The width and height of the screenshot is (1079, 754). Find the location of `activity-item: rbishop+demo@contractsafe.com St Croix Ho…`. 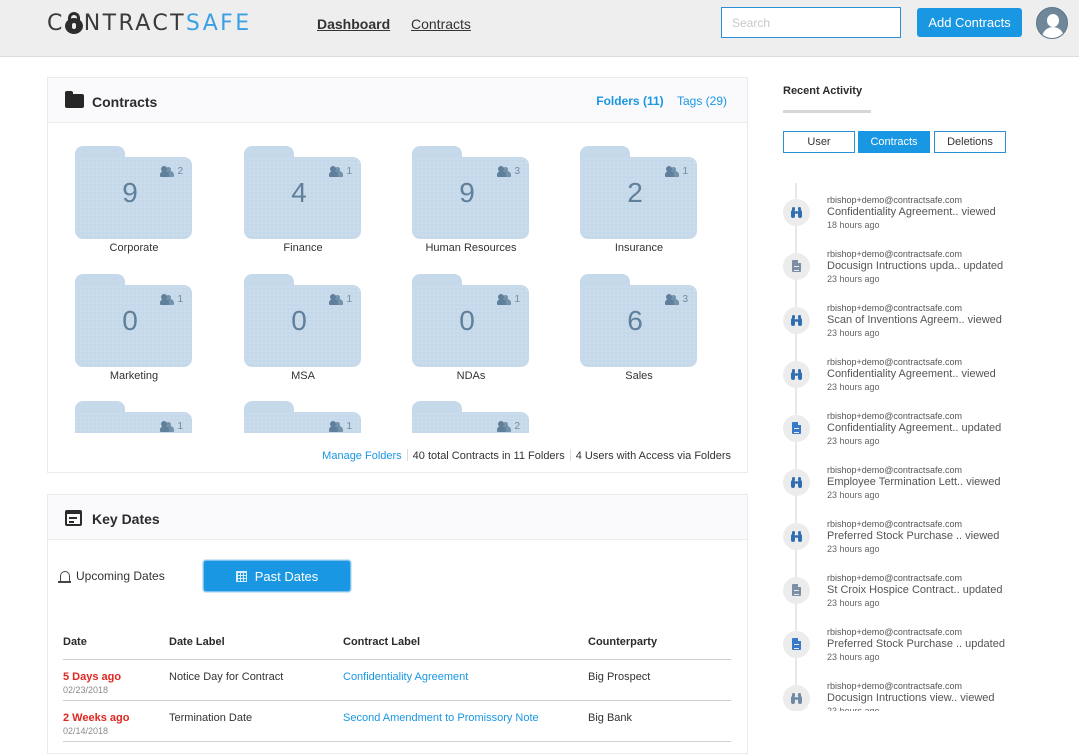

activity-item: rbishop+demo@contractsafe.com St Croix Ho… is located at coordinates (918, 588).